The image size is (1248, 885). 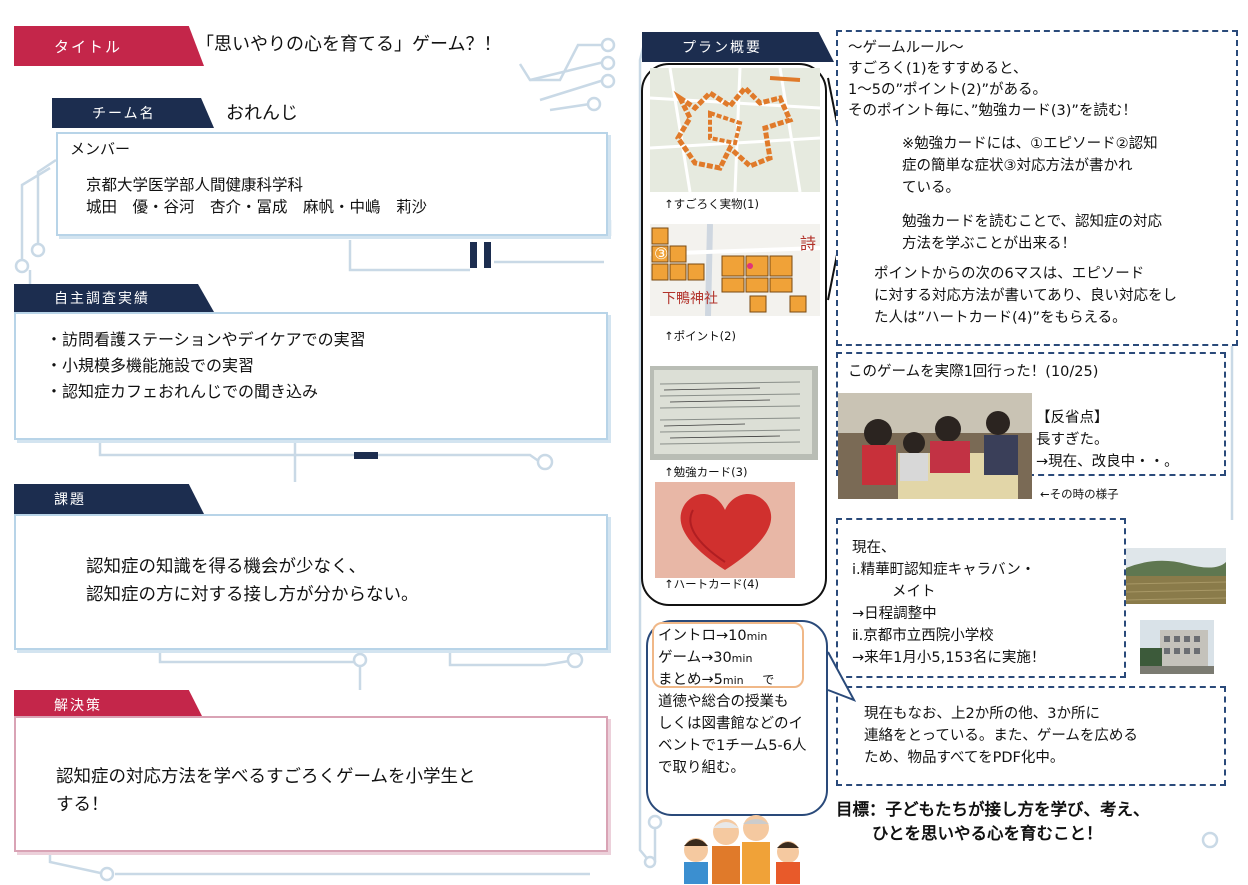 What do you see at coordinates (195, 185) in the screenshot?
I see `members-affiliation: 京都大学医学部人間健康科学科` at bounding box center [195, 185].